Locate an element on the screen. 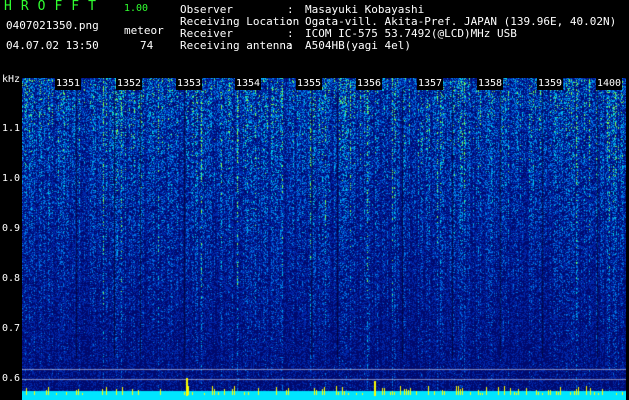 This screenshot has width=629, height=400. frequency-axis: kHz 1.1 1.0 0.9 0.8 0.7 0.6 is located at coordinates (12, 235).